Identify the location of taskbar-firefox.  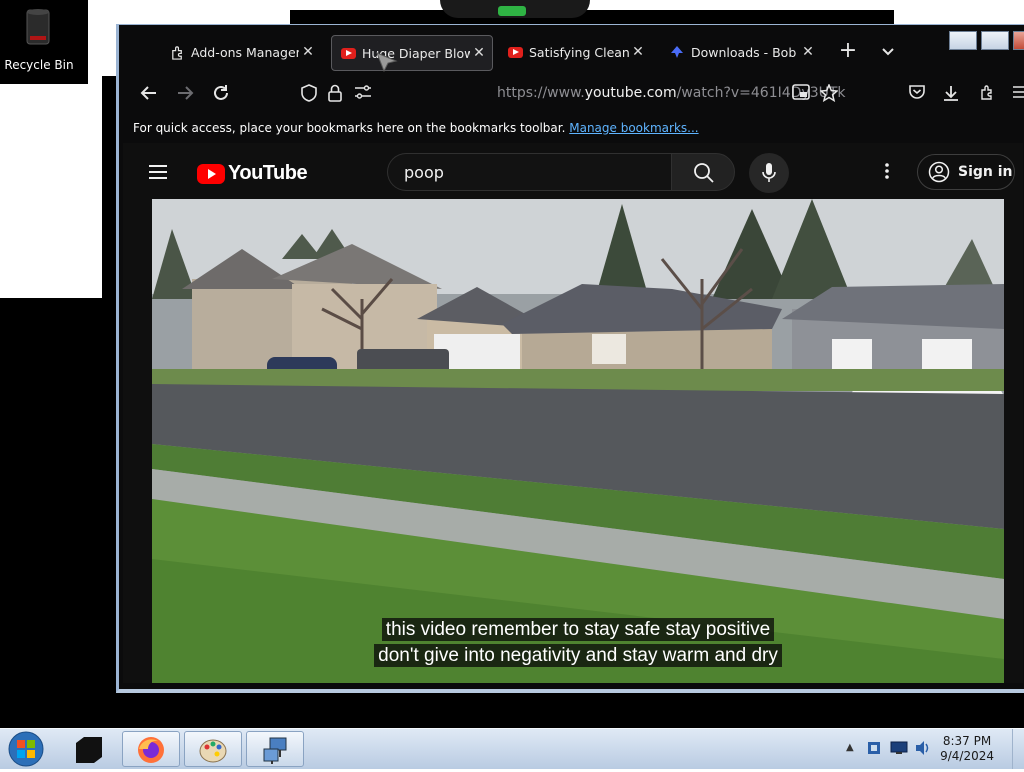
(151, 749).